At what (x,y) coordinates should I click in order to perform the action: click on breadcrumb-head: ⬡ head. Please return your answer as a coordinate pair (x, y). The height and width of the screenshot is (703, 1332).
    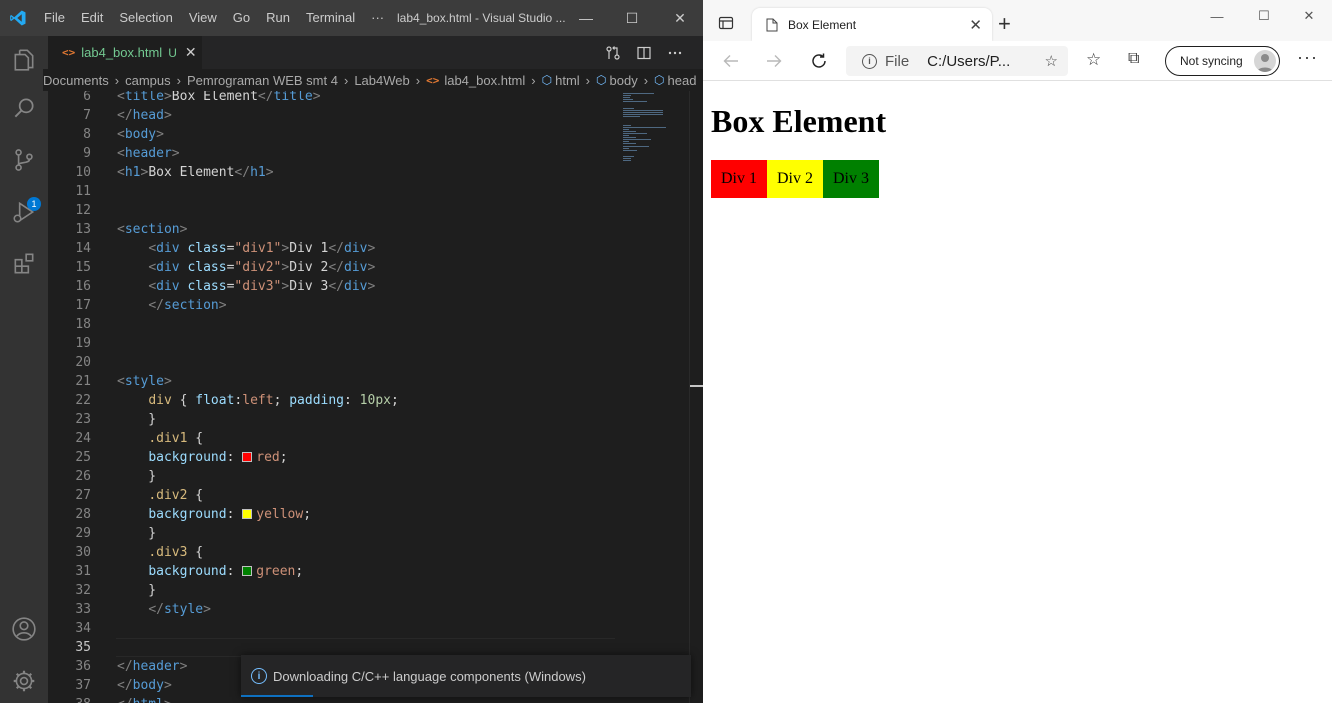
    Looking at the image, I should click on (675, 80).